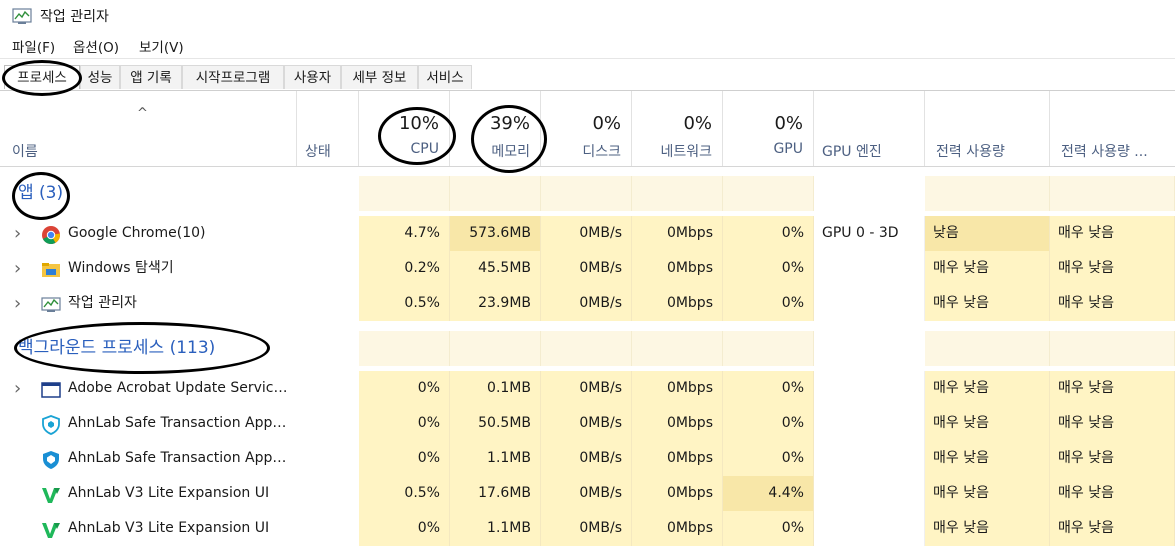 Image resolution: width=1175 pixels, height=546 pixels. What do you see at coordinates (51, 529) in the screenshot?
I see `v3-icon` at bounding box center [51, 529].